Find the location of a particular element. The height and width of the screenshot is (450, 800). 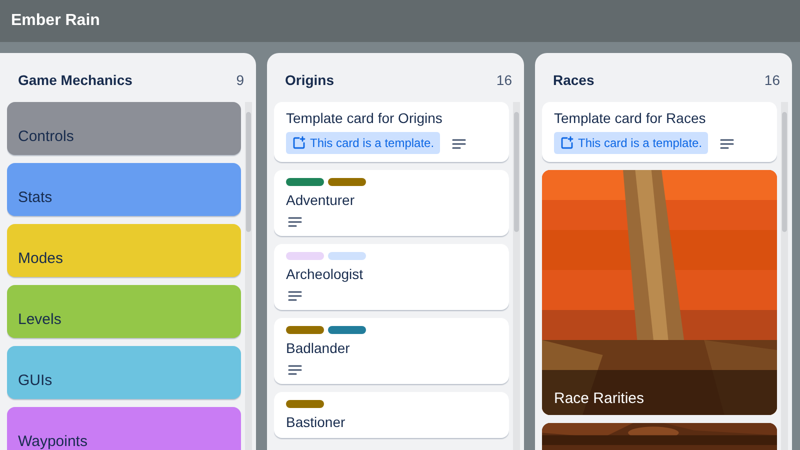

card: Levels is located at coordinates (124, 311).